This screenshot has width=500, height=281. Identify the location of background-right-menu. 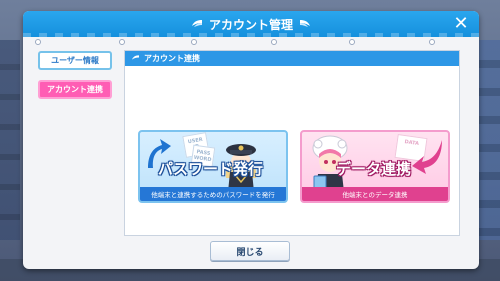
(489, 140).